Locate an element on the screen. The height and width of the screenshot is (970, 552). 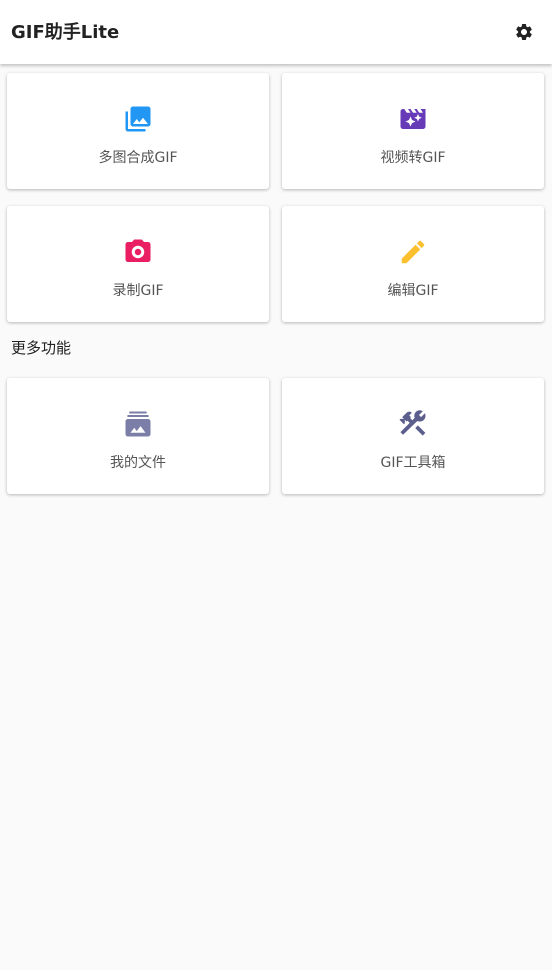
photo-library-icon is located at coordinates (138, 119).